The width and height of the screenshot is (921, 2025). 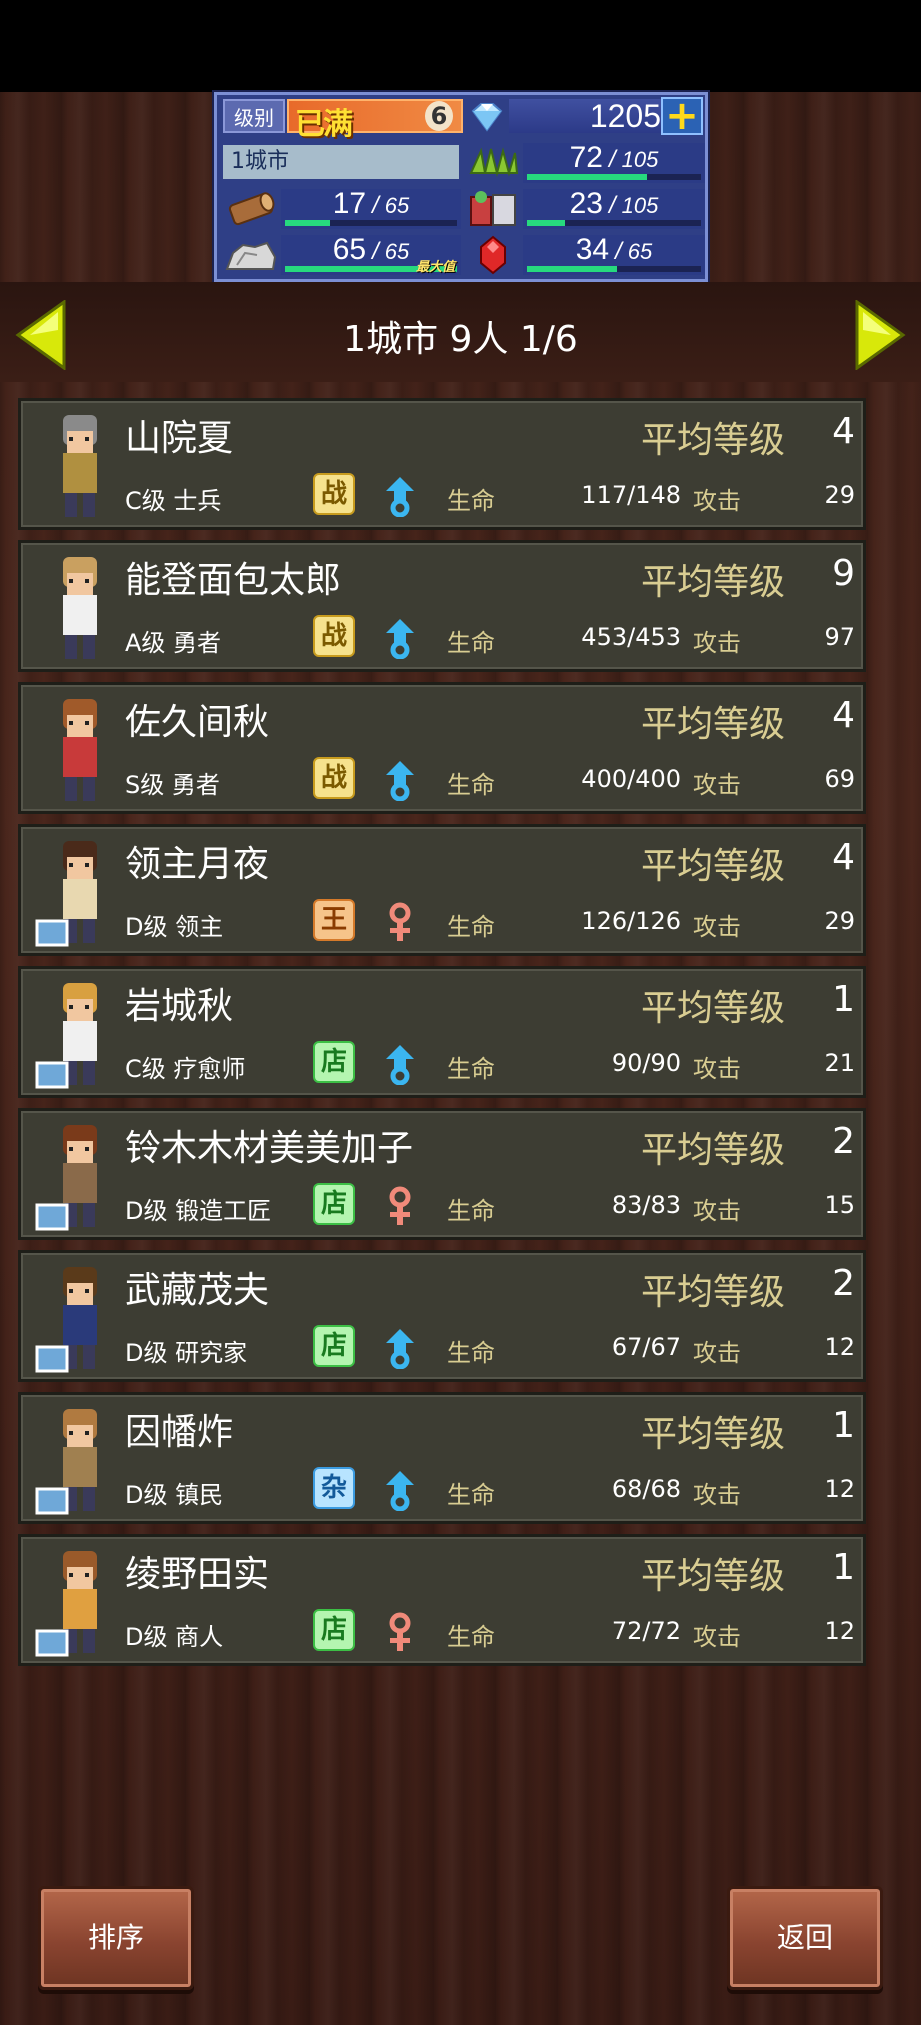 What do you see at coordinates (546, 223) in the screenshot?
I see `goods-fill` at bounding box center [546, 223].